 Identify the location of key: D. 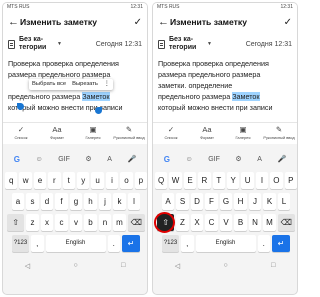
(197, 201).